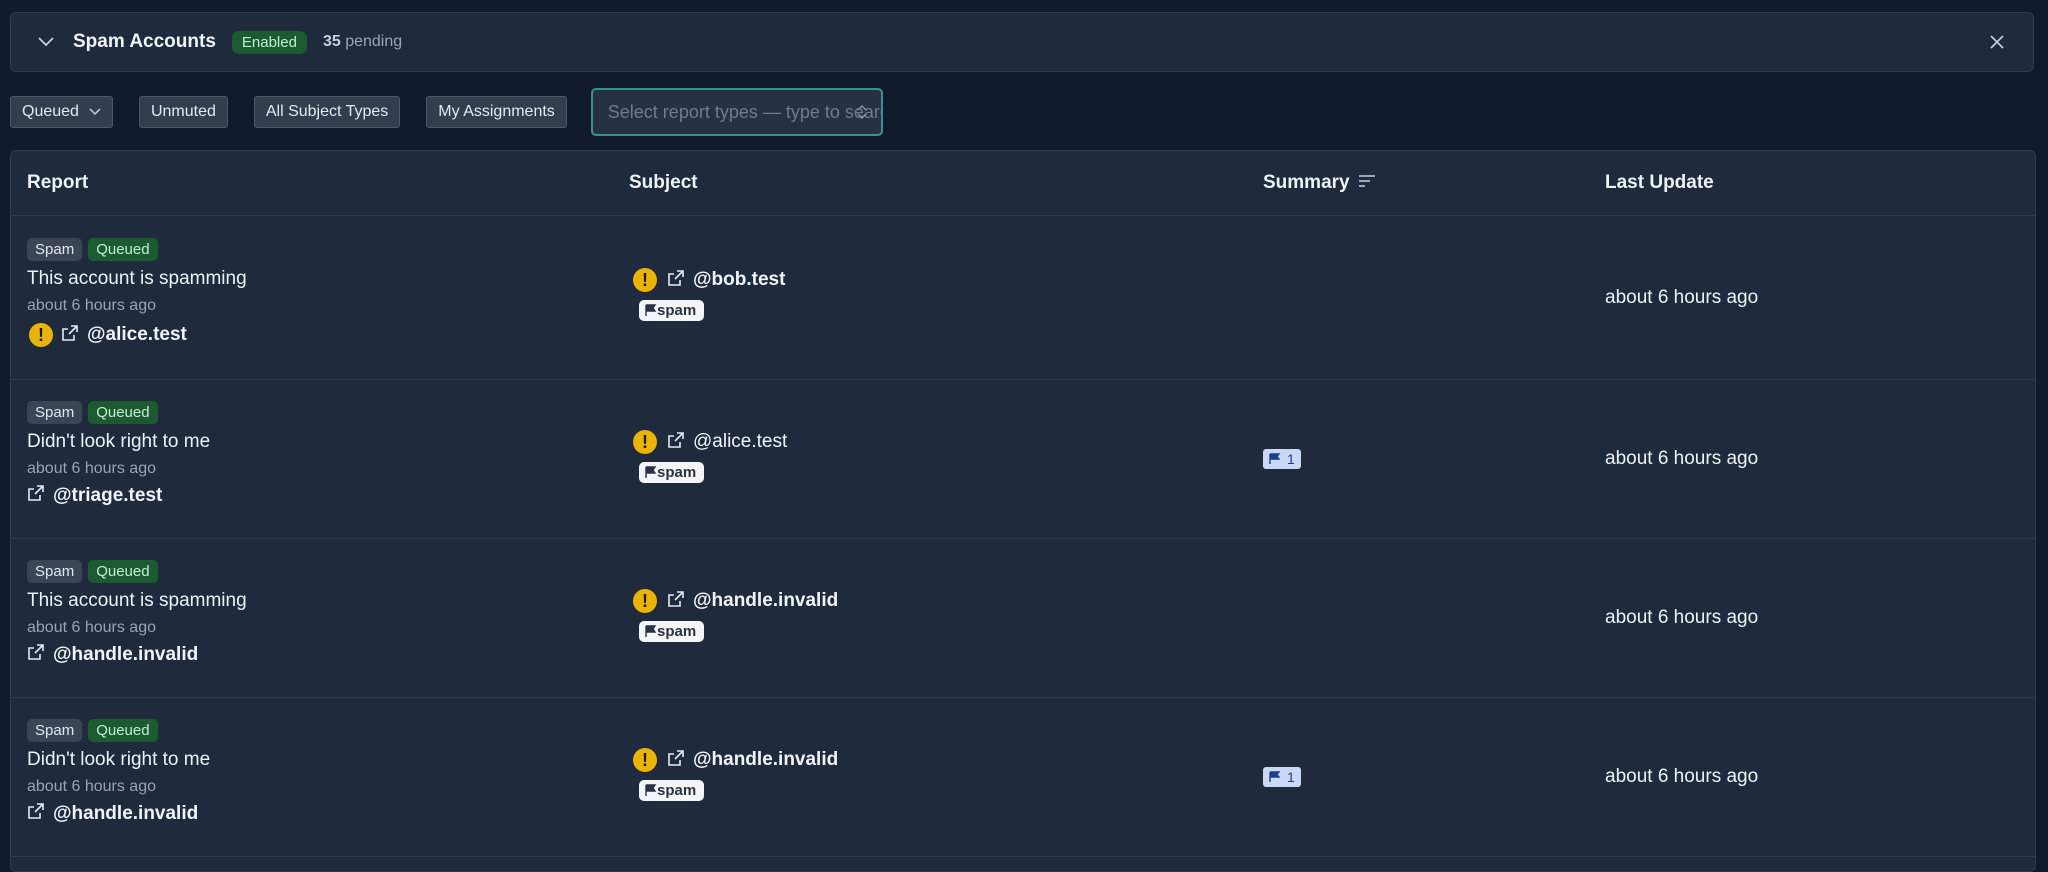  Describe the element at coordinates (331, 41) in the screenshot. I see `pending-number: 35` at that location.